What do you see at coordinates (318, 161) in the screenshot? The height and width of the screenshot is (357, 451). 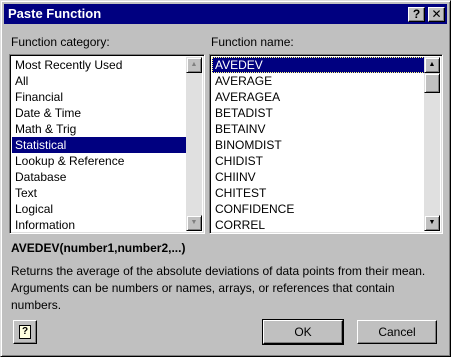 I see `function-list-item: CHIDIST` at bounding box center [318, 161].